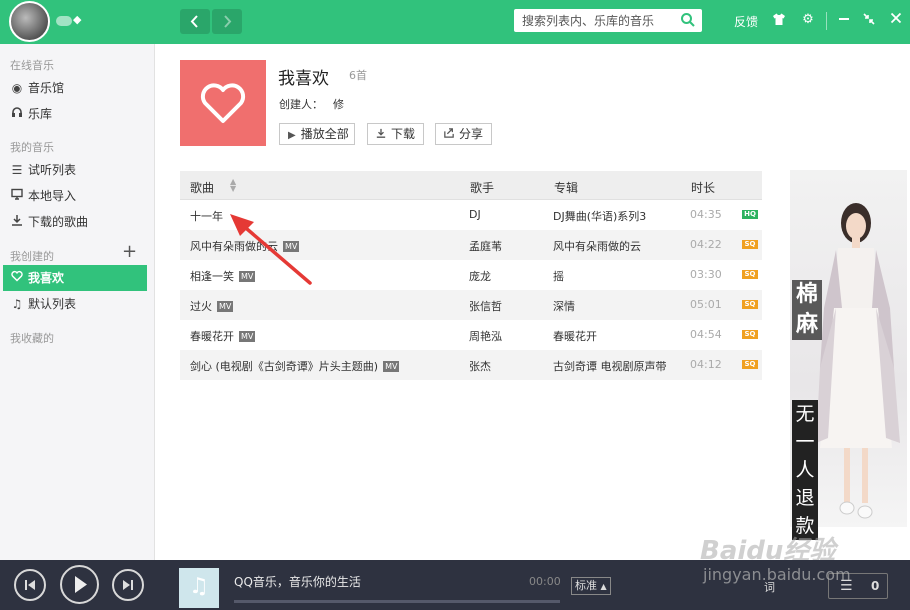 Image resolution: width=910 pixels, height=610 pixels. I want to click on quality-label: 标准, so click(586, 585).